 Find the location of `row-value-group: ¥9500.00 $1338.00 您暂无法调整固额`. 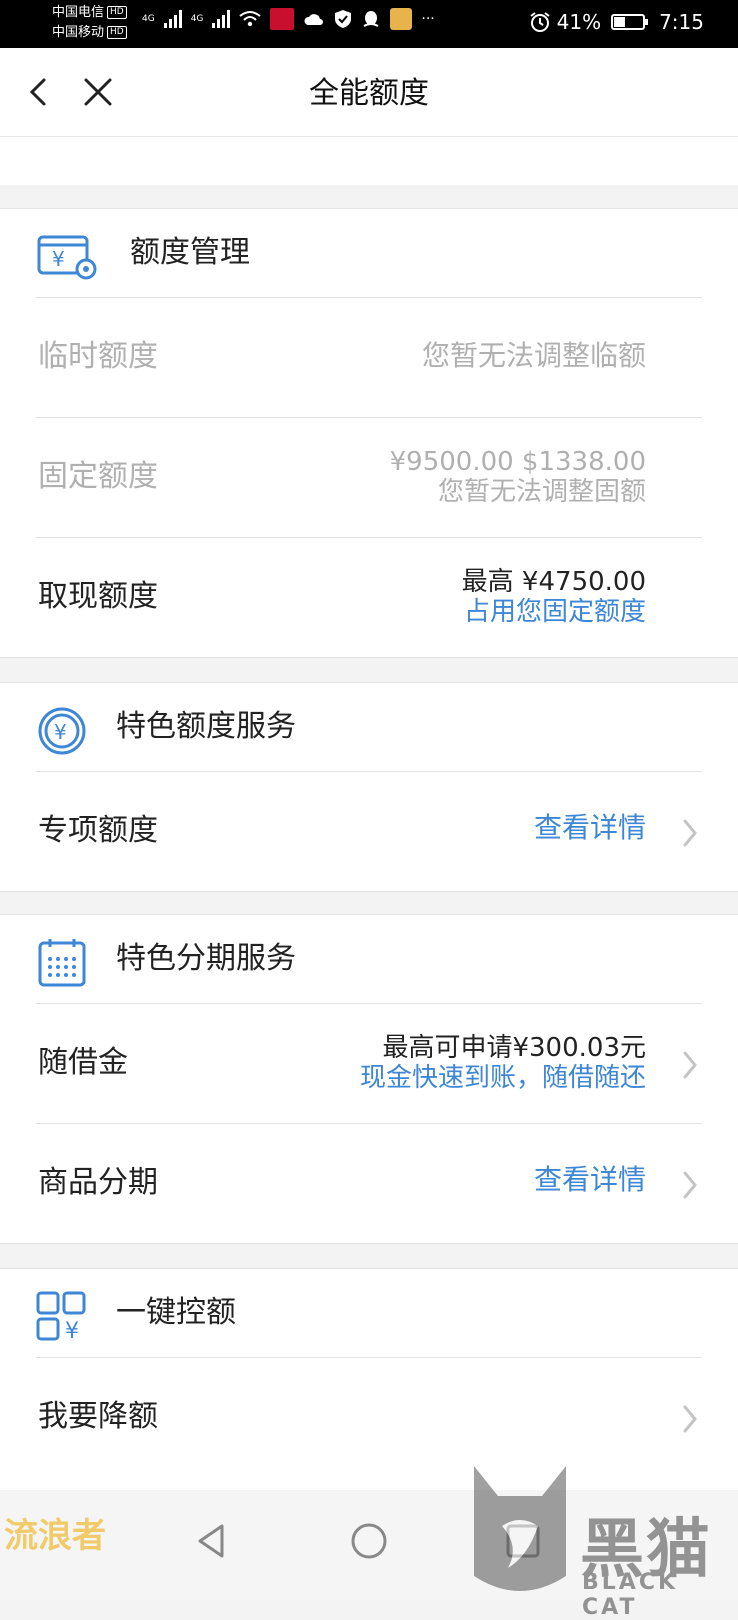

row-value-group: ¥9500.00 $1338.00 您暂无法调整固额 is located at coordinates (518, 477).